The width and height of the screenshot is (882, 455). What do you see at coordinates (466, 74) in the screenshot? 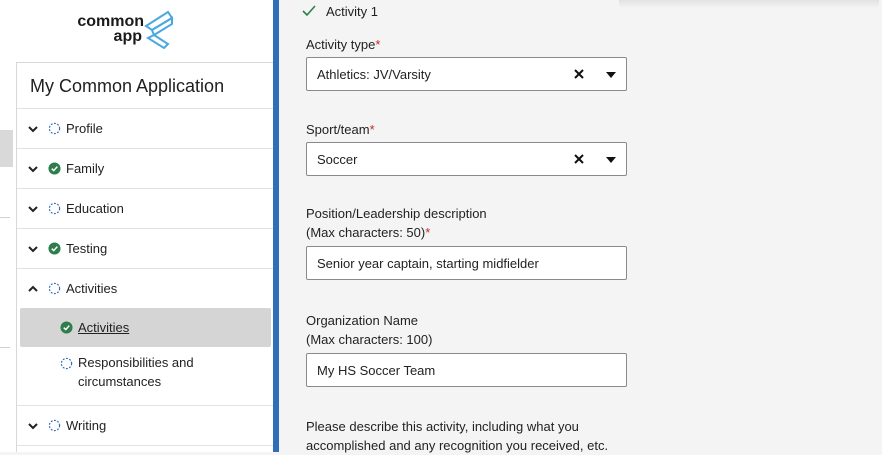
I see `activity-type-select: Athletics: JV/Varsity` at bounding box center [466, 74].